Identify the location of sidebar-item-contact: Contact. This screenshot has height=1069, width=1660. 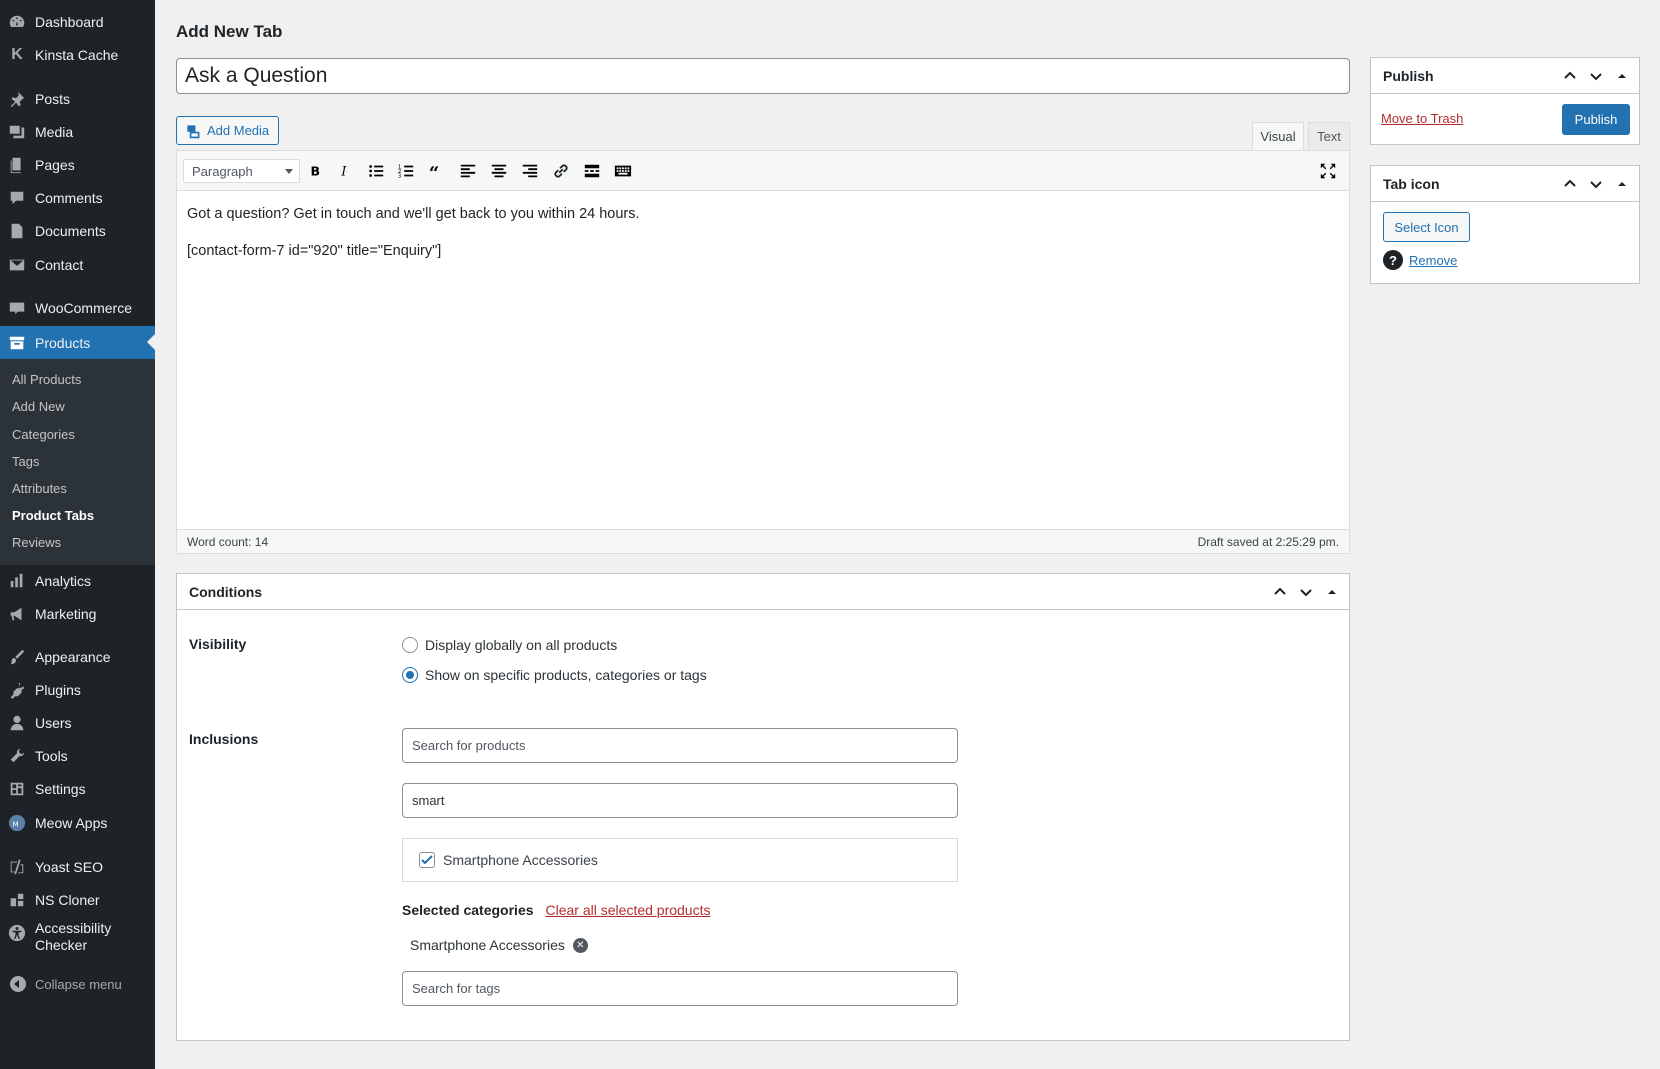
(77, 265).